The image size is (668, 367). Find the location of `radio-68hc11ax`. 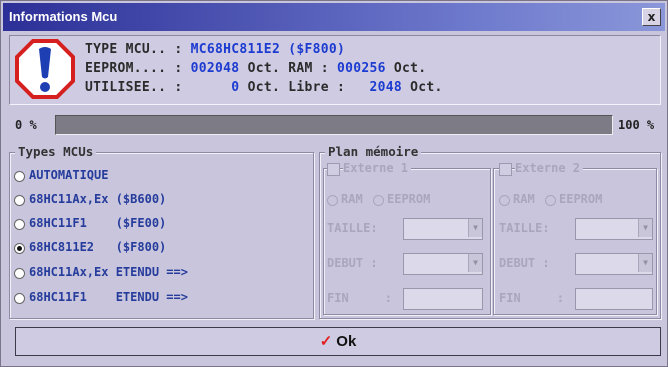

radio-68hc11ax is located at coordinates (19, 200).